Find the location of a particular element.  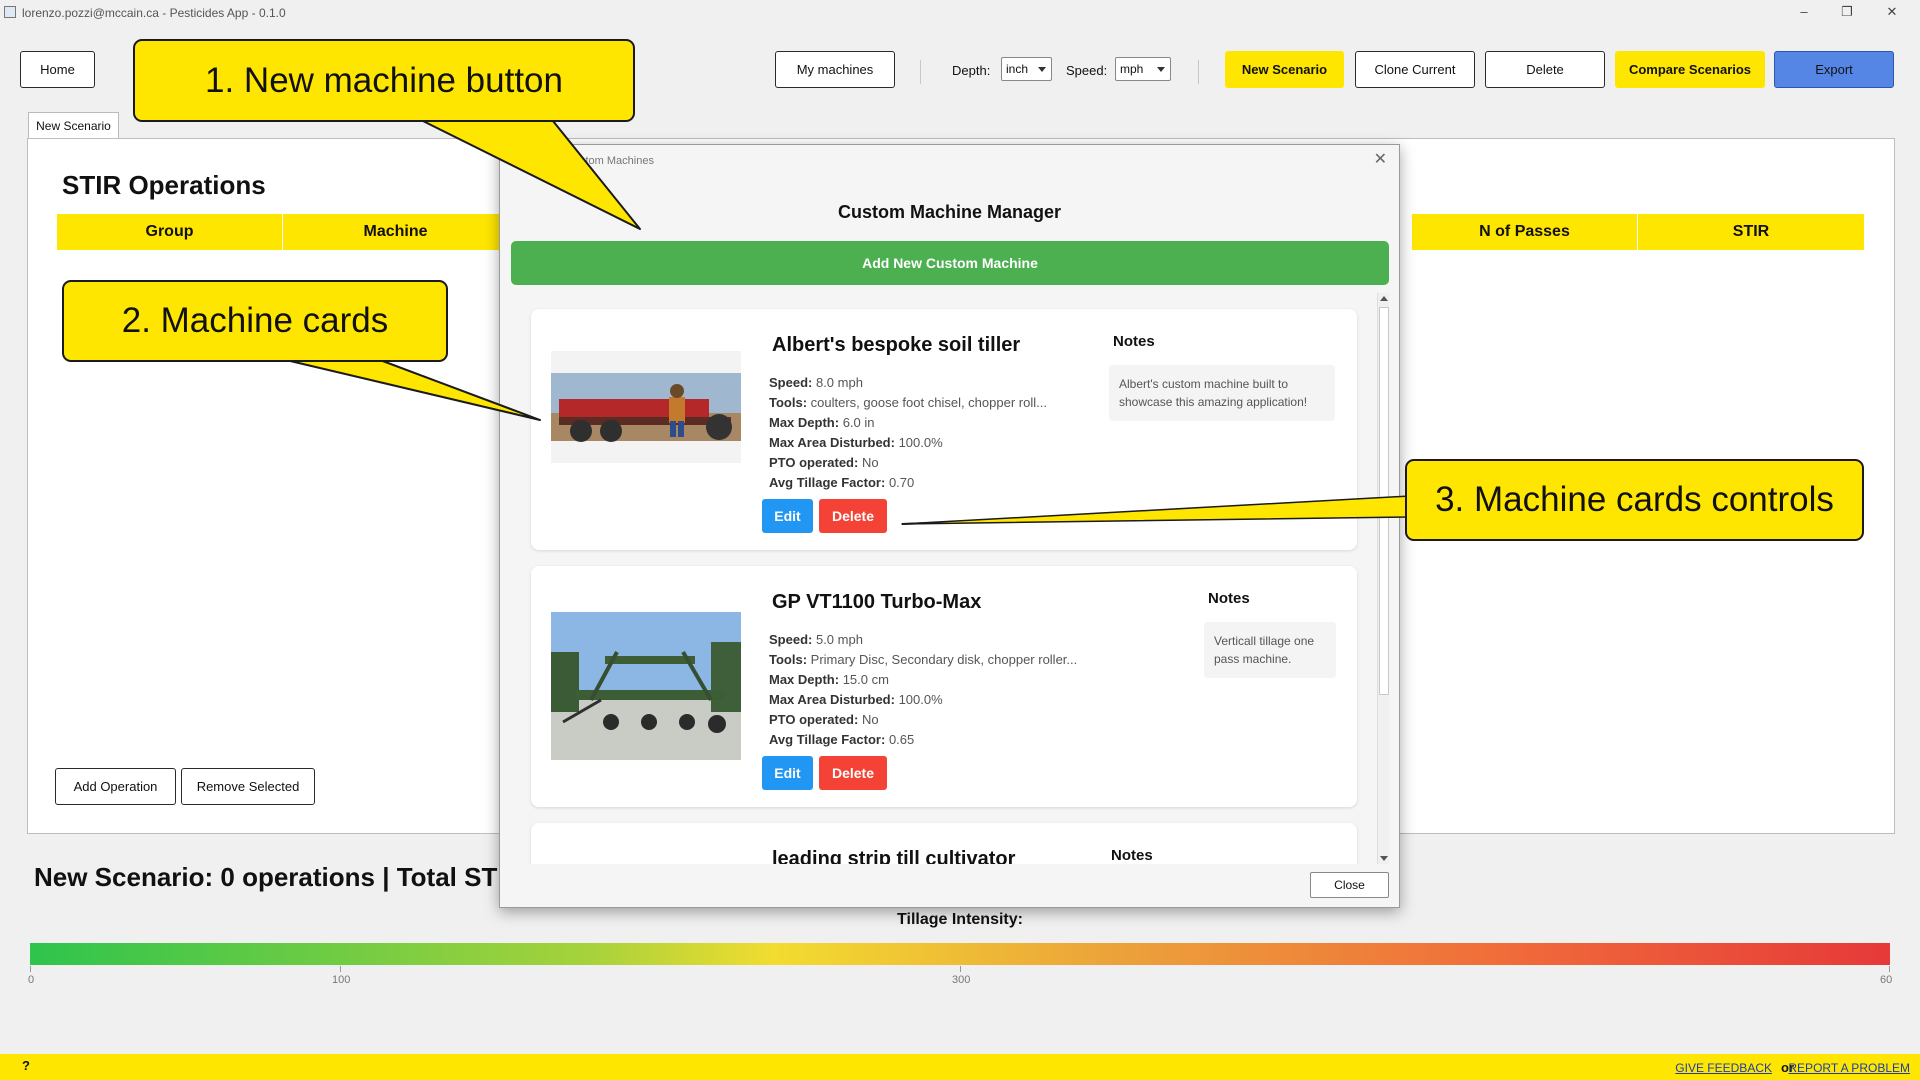

callout-pointer-3-fill is located at coordinates (1156, 510).